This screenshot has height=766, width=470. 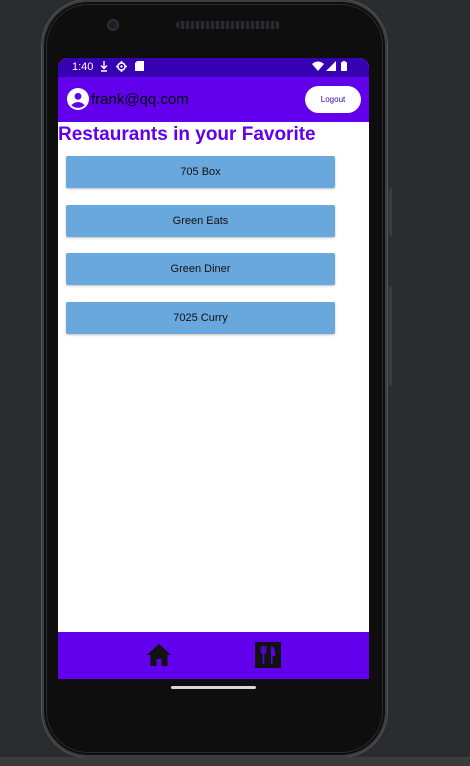 What do you see at coordinates (235, 761) in the screenshot?
I see `bottom-strip` at bounding box center [235, 761].